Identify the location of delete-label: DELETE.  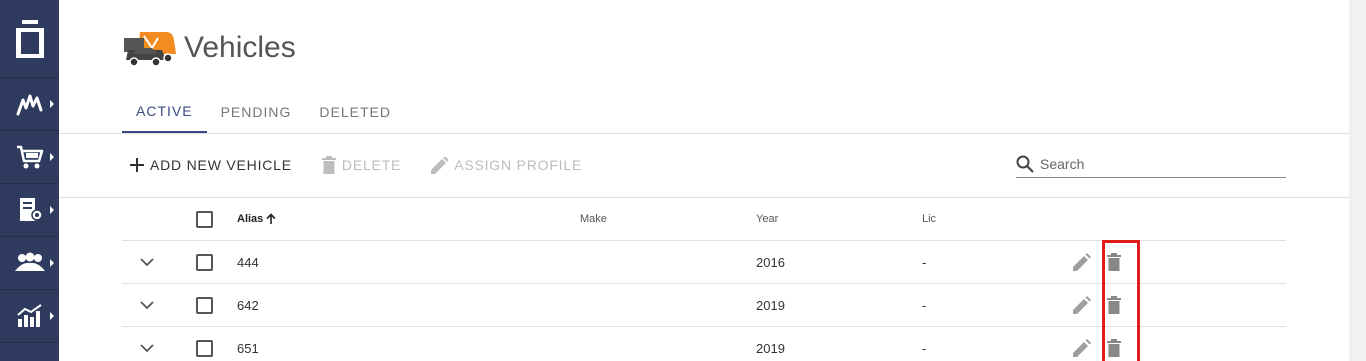
(371, 165).